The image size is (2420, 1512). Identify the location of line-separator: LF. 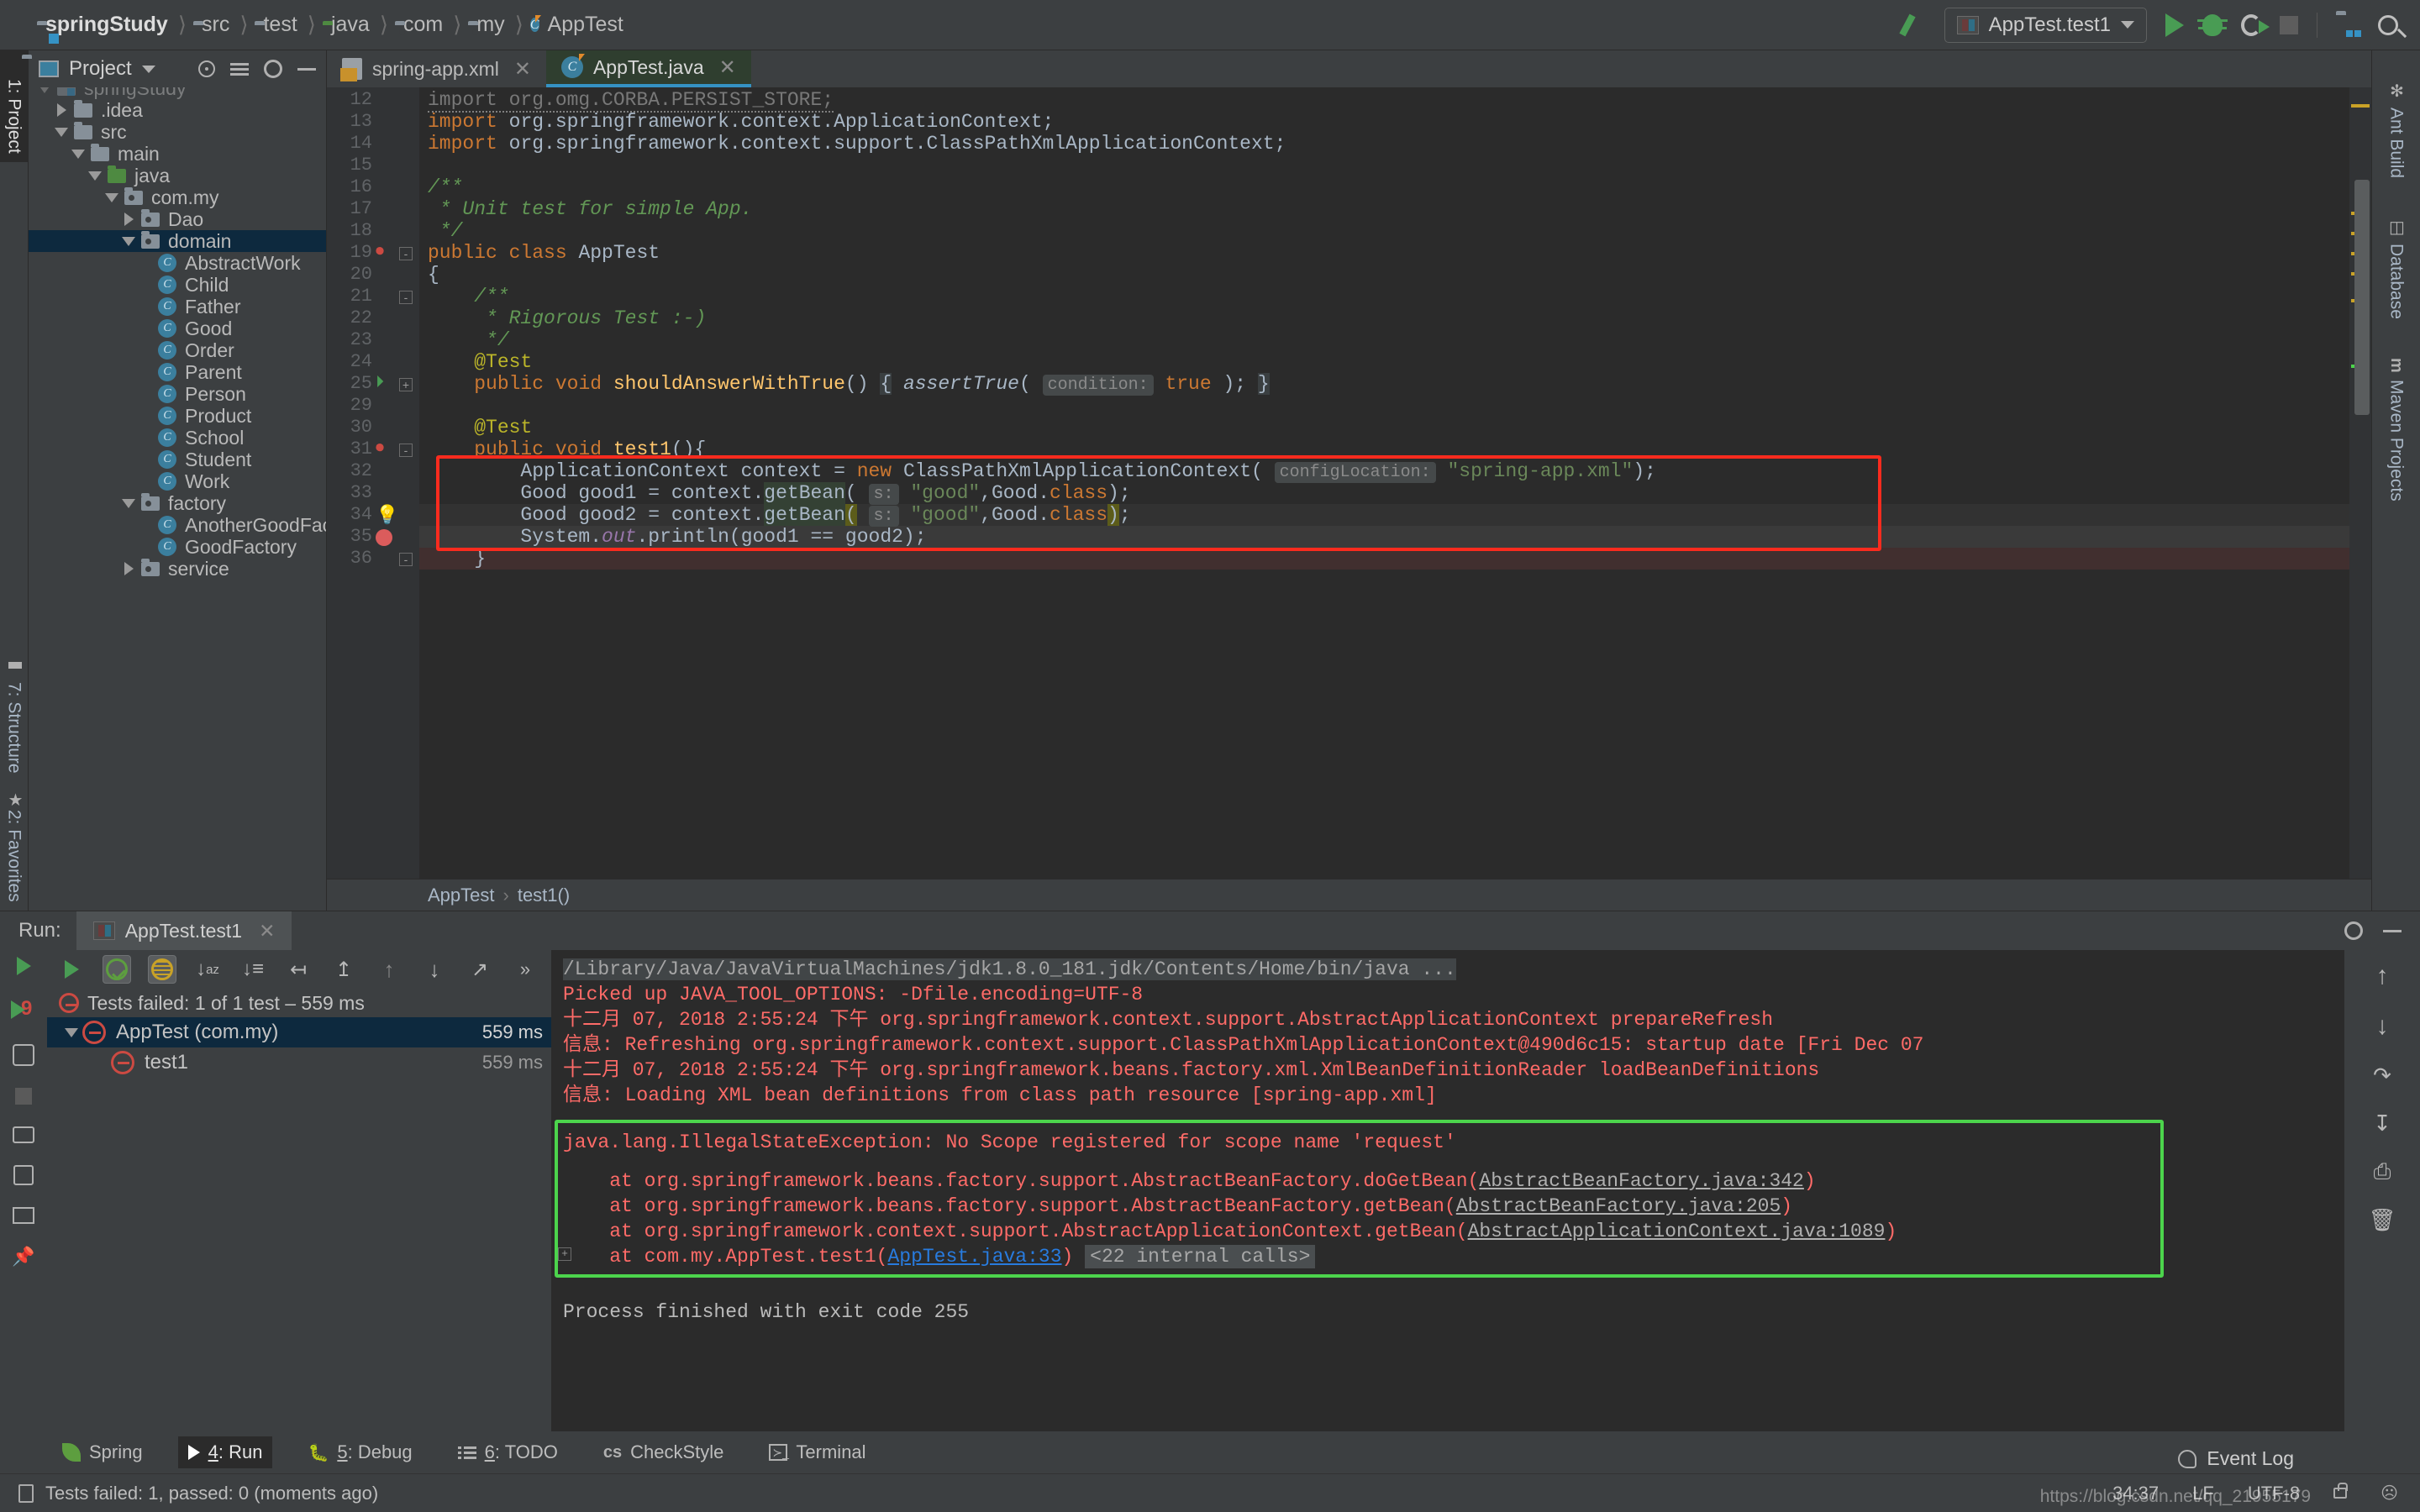
(2203, 1493).